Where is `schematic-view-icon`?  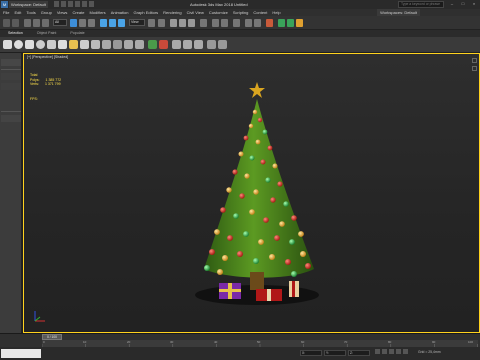 schematic-view-icon is located at coordinates (257, 23).